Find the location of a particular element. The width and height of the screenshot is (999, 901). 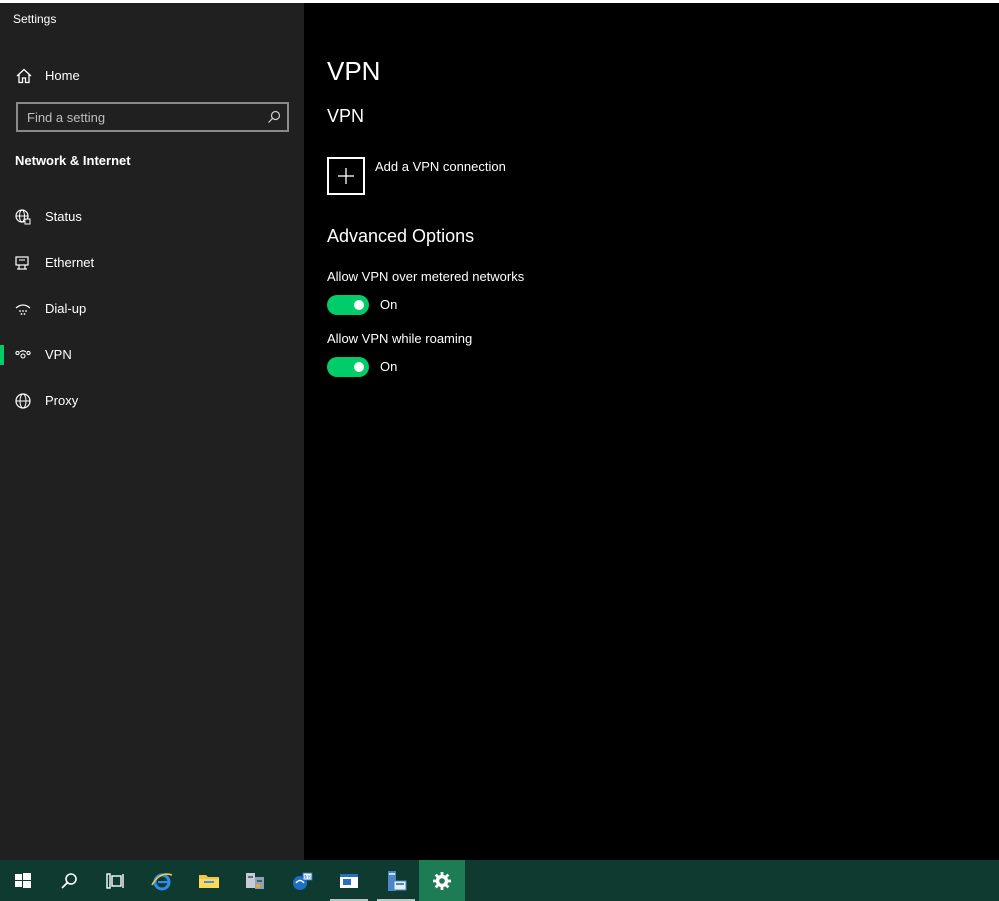

roaming-state: On is located at coordinates (389, 366).